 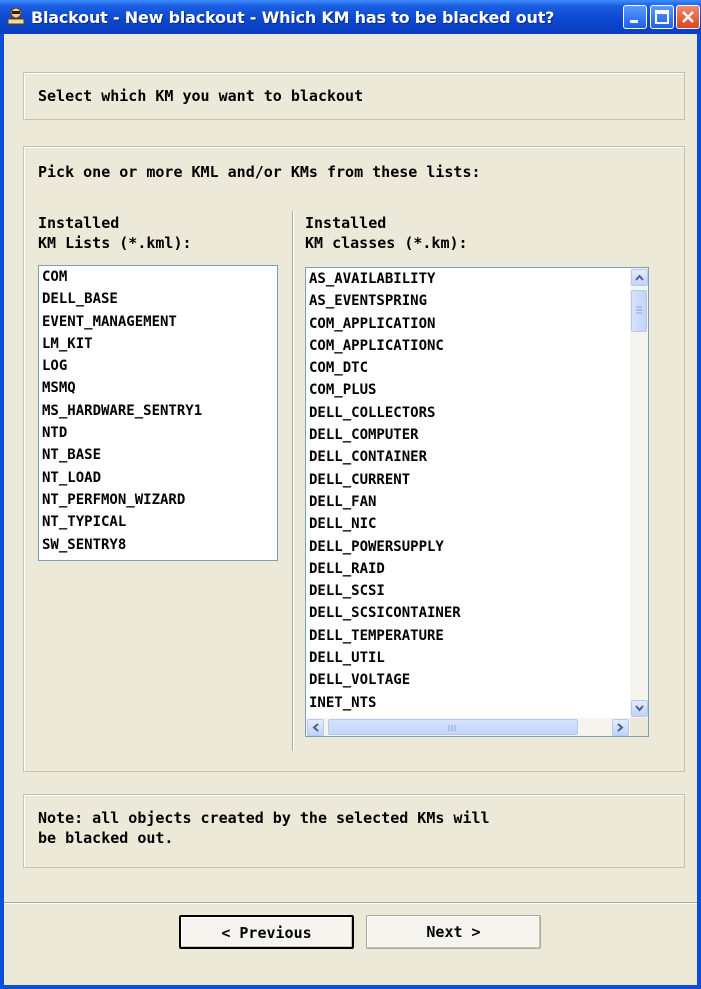 I want to click on column-separator, so click(x=293, y=481).